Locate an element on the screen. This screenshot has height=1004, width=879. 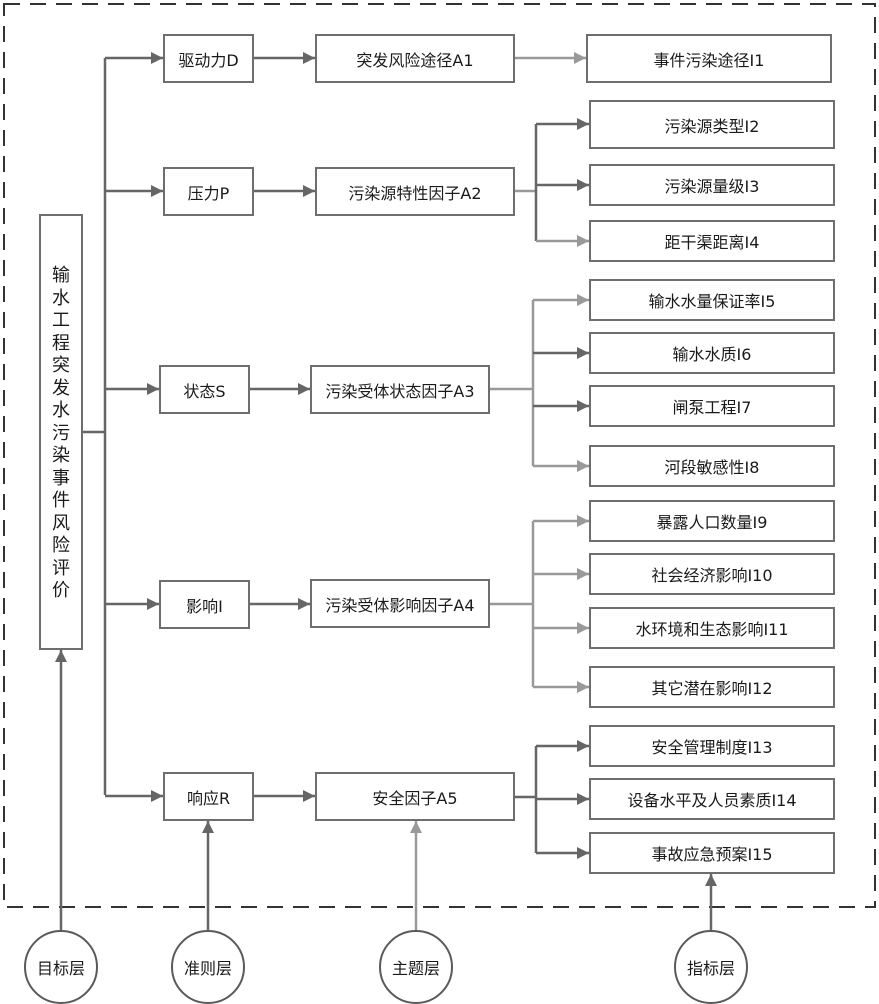
goal-node: 输水工程突发水污染事件风险评价 is located at coordinates (61, 432).